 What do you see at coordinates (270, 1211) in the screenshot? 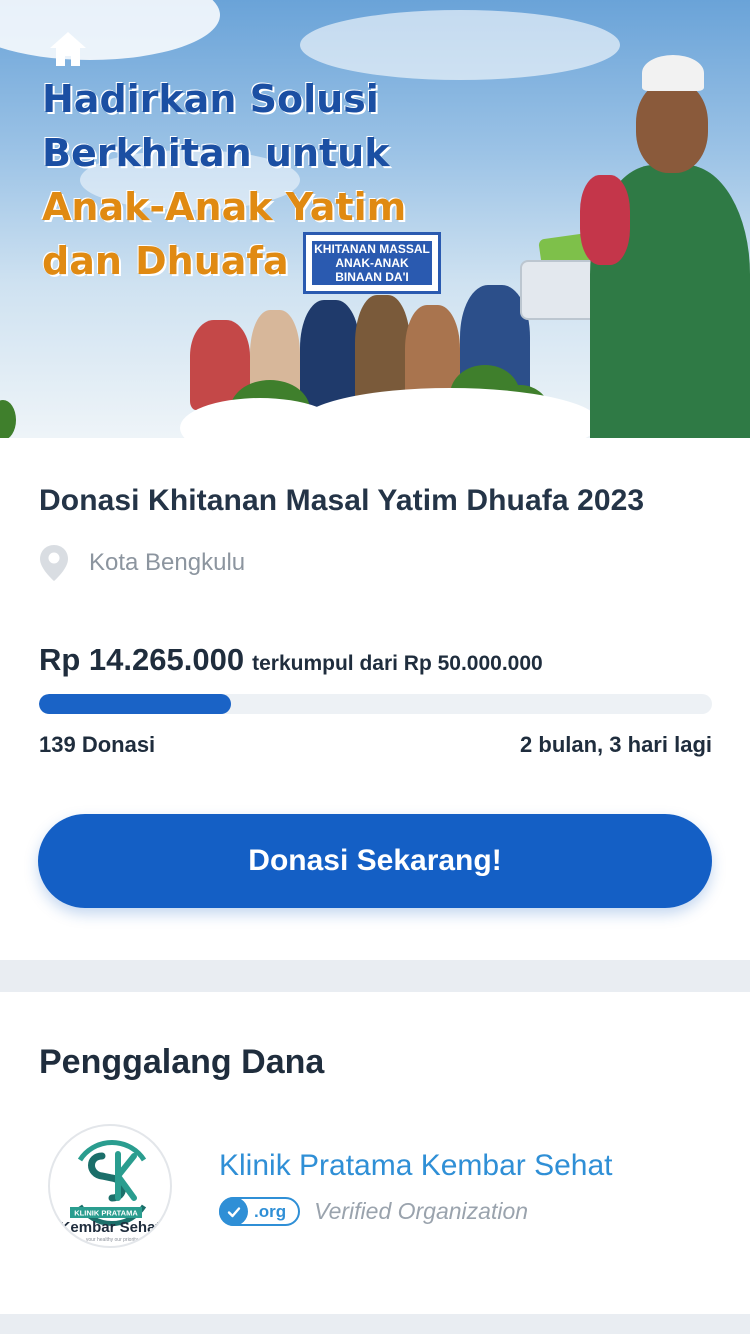
I see `org-badge-label: .org` at bounding box center [270, 1211].